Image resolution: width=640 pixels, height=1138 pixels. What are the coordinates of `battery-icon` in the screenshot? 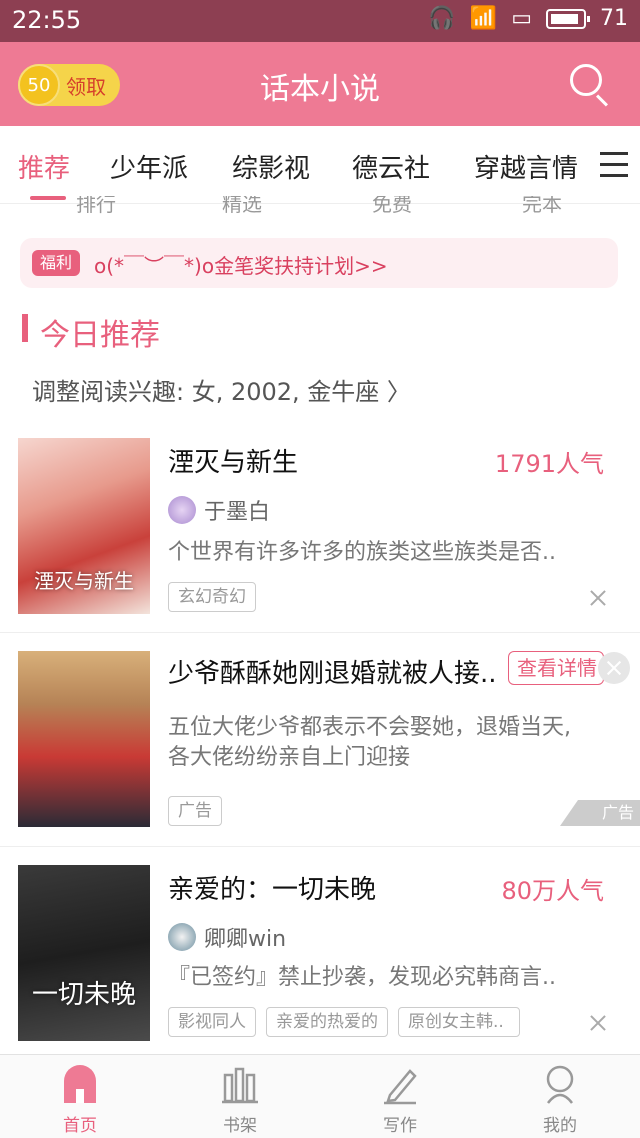 It's located at (568, 18).